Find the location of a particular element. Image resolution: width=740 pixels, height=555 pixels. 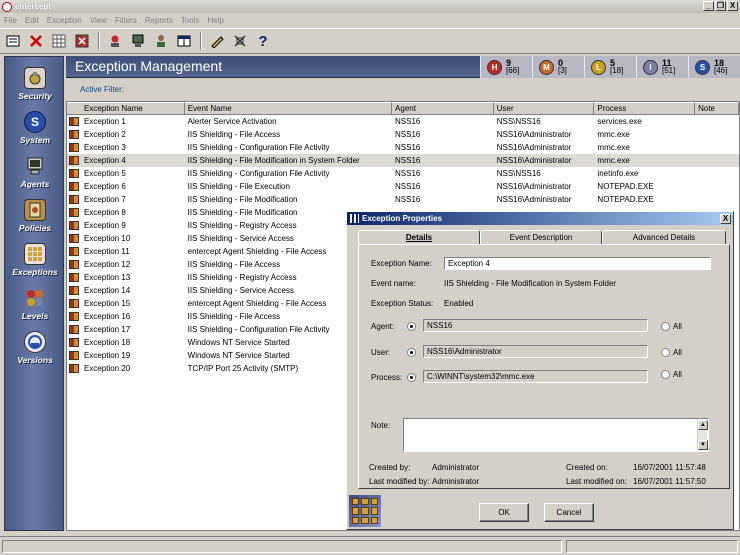

column-header-process: Process is located at coordinates (645, 108).